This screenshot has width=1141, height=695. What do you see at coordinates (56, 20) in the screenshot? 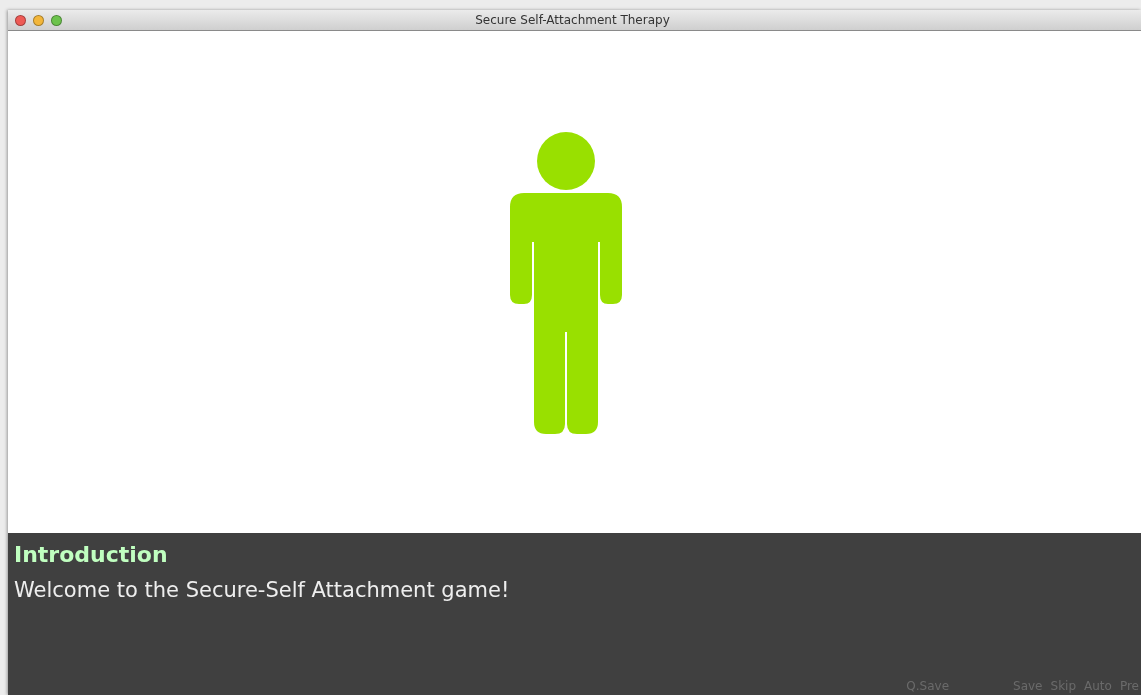
I see `zoom-button` at bounding box center [56, 20].